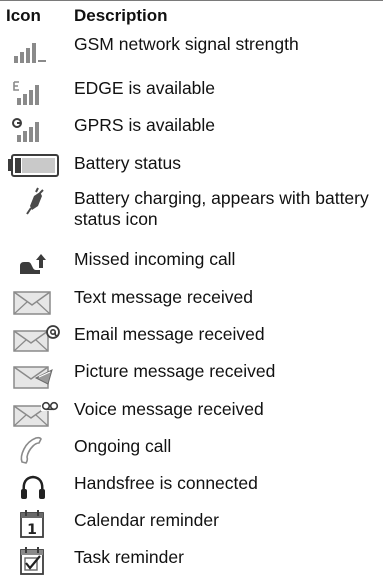  Describe the element at coordinates (146, 520) in the screenshot. I see `row-description: Calendar reminder` at that location.